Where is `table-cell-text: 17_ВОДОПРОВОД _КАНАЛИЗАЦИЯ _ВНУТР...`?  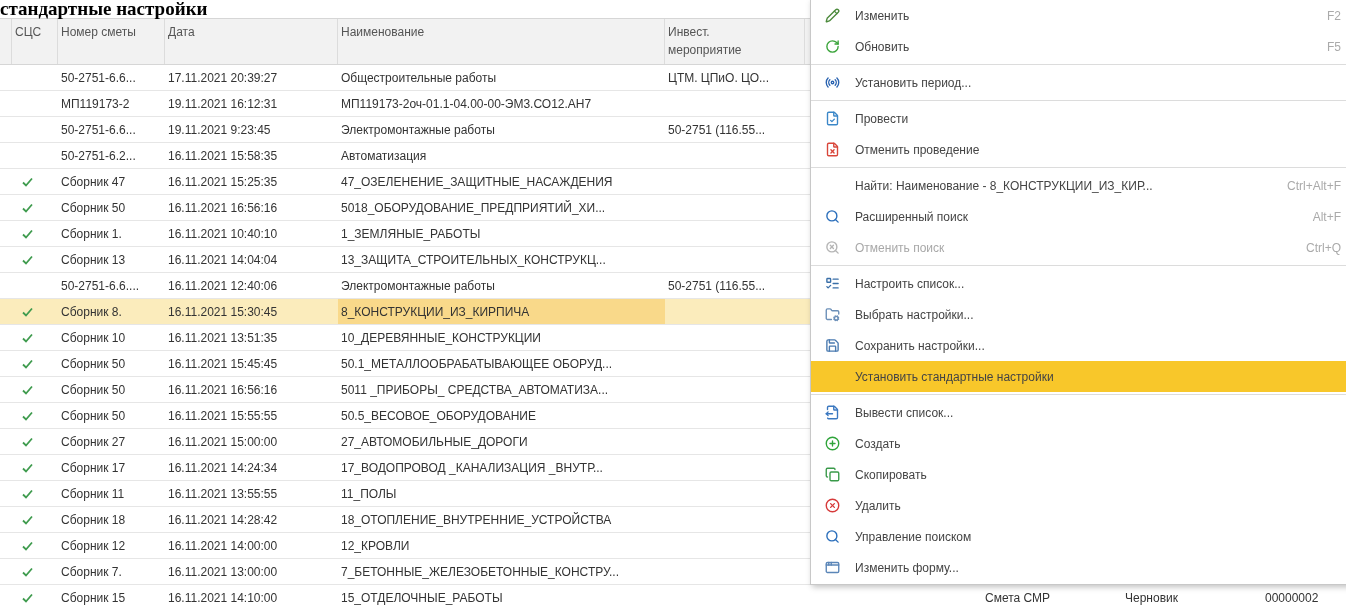 table-cell-text: 17_ВОДОПРОВОД _КАНАЛИЗАЦИЯ _ВНУТР... is located at coordinates (472, 468).